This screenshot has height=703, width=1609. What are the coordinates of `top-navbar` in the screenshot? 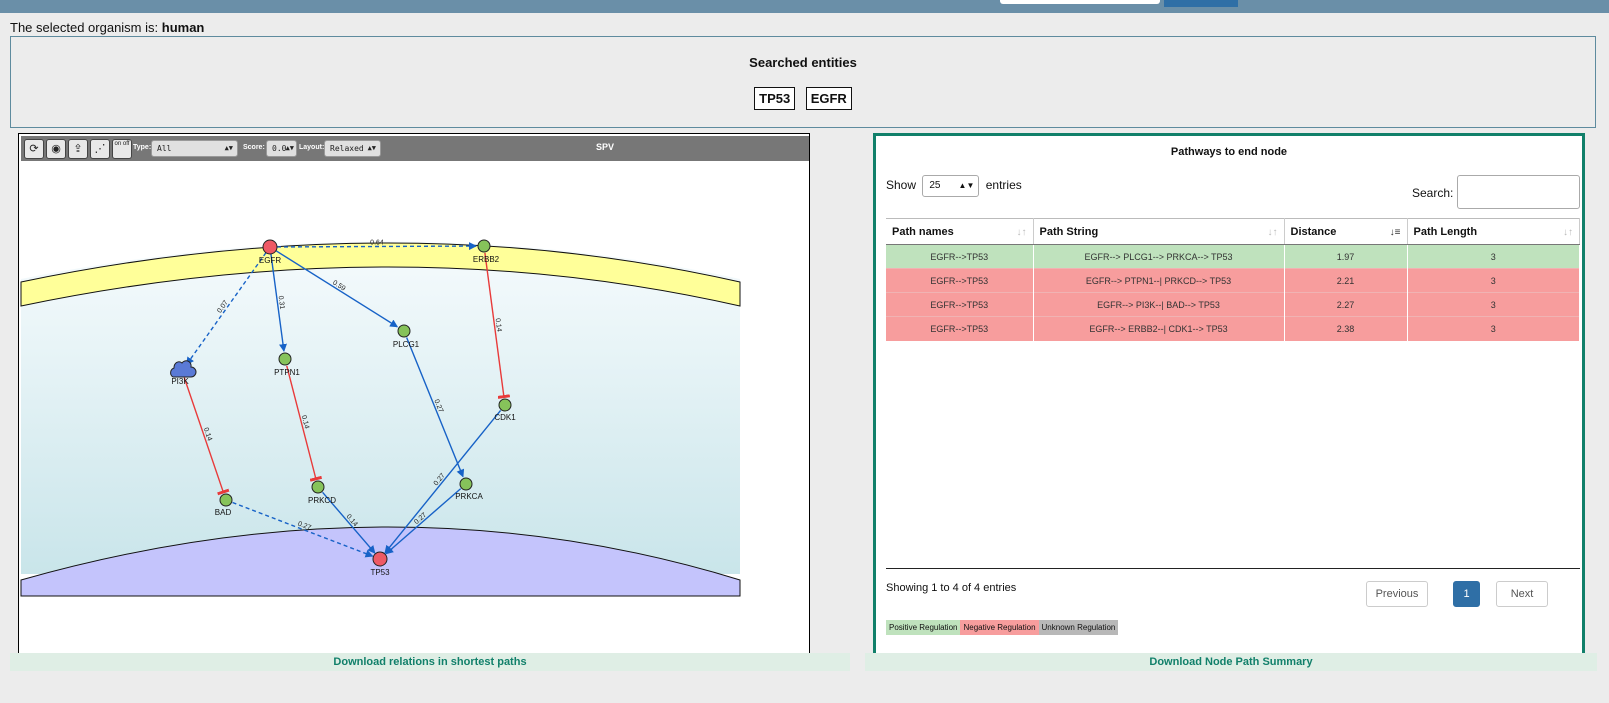 It's located at (804, 6).